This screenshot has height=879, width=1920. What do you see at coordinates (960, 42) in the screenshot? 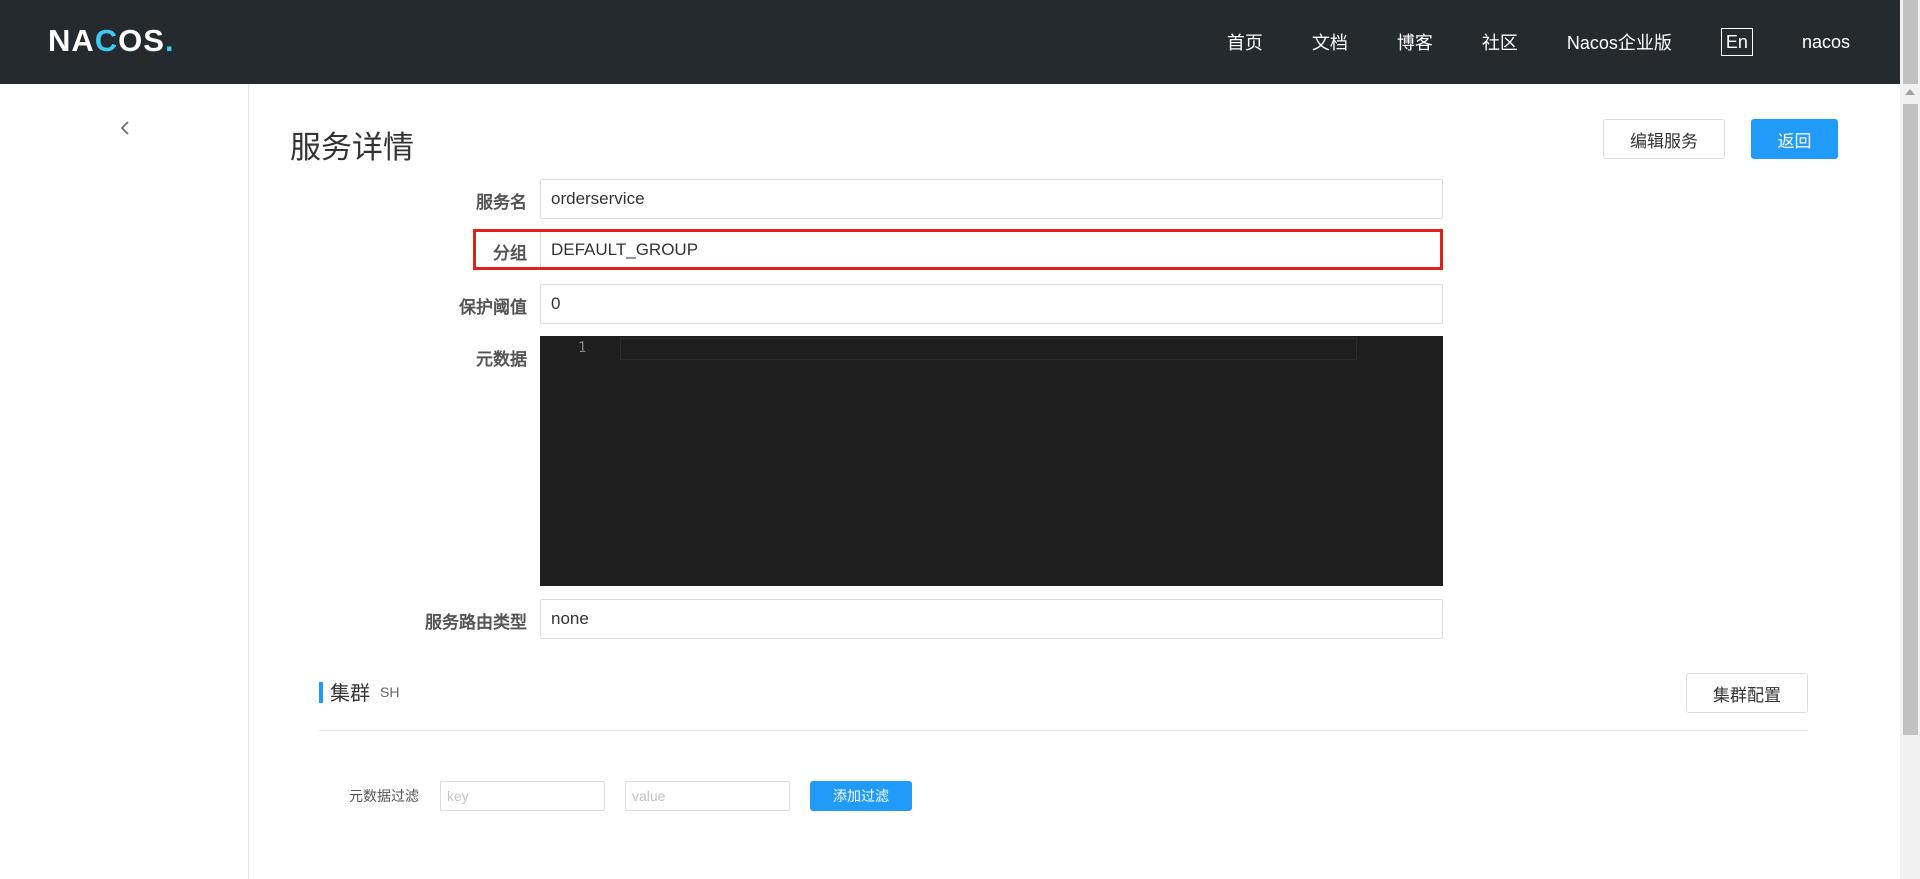
I see `top-navbar: NACOS. 首页 文档 博客 社区 Nacos企业版 En nacos` at bounding box center [960, 42].